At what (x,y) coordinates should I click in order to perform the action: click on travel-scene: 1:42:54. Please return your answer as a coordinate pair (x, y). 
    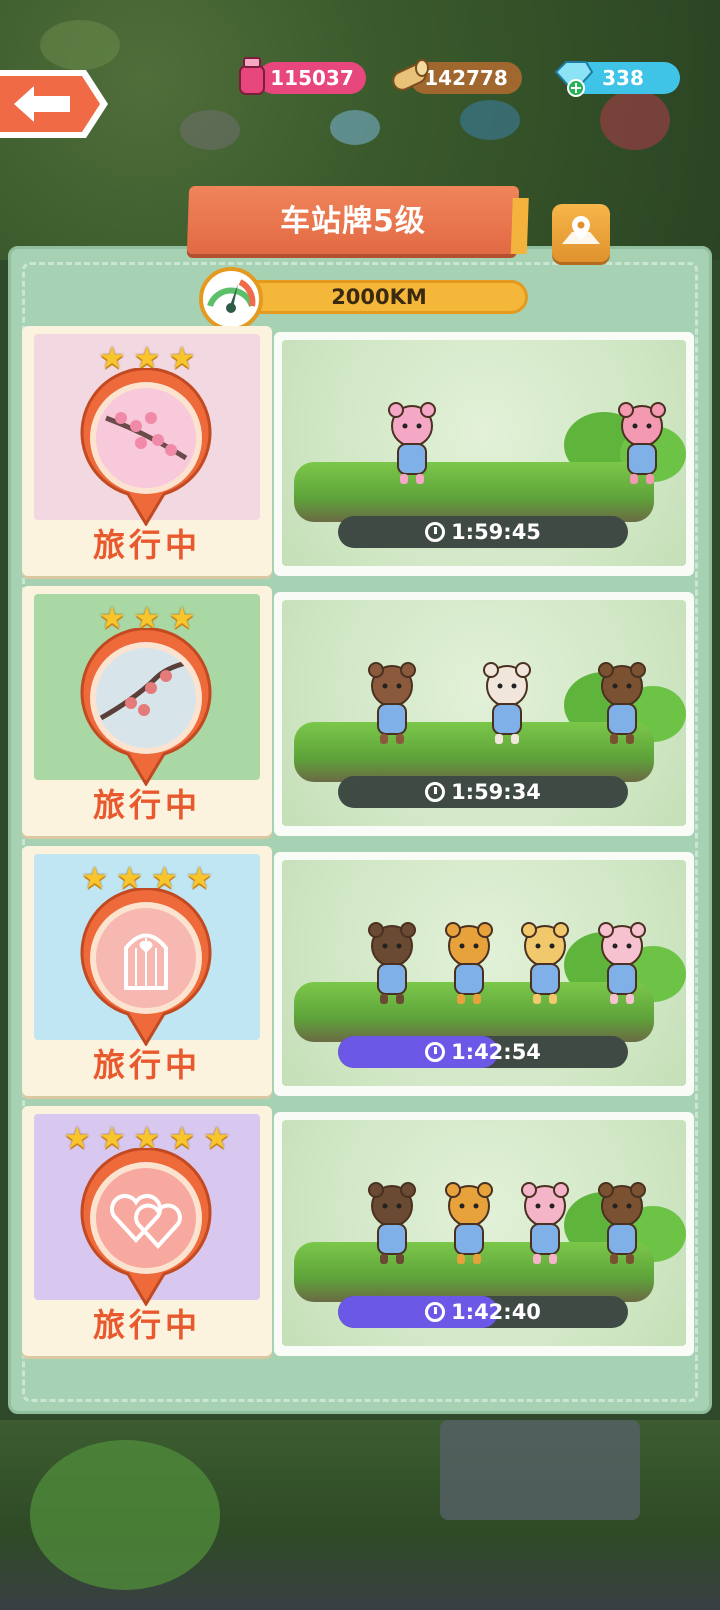
    Looking at the image, I should click on (484, 974).